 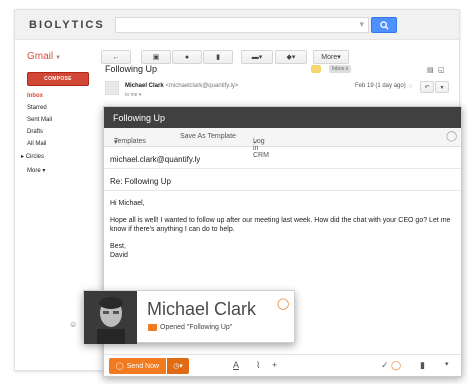 I want to click on more-label: More, so click(x=329, y=57).